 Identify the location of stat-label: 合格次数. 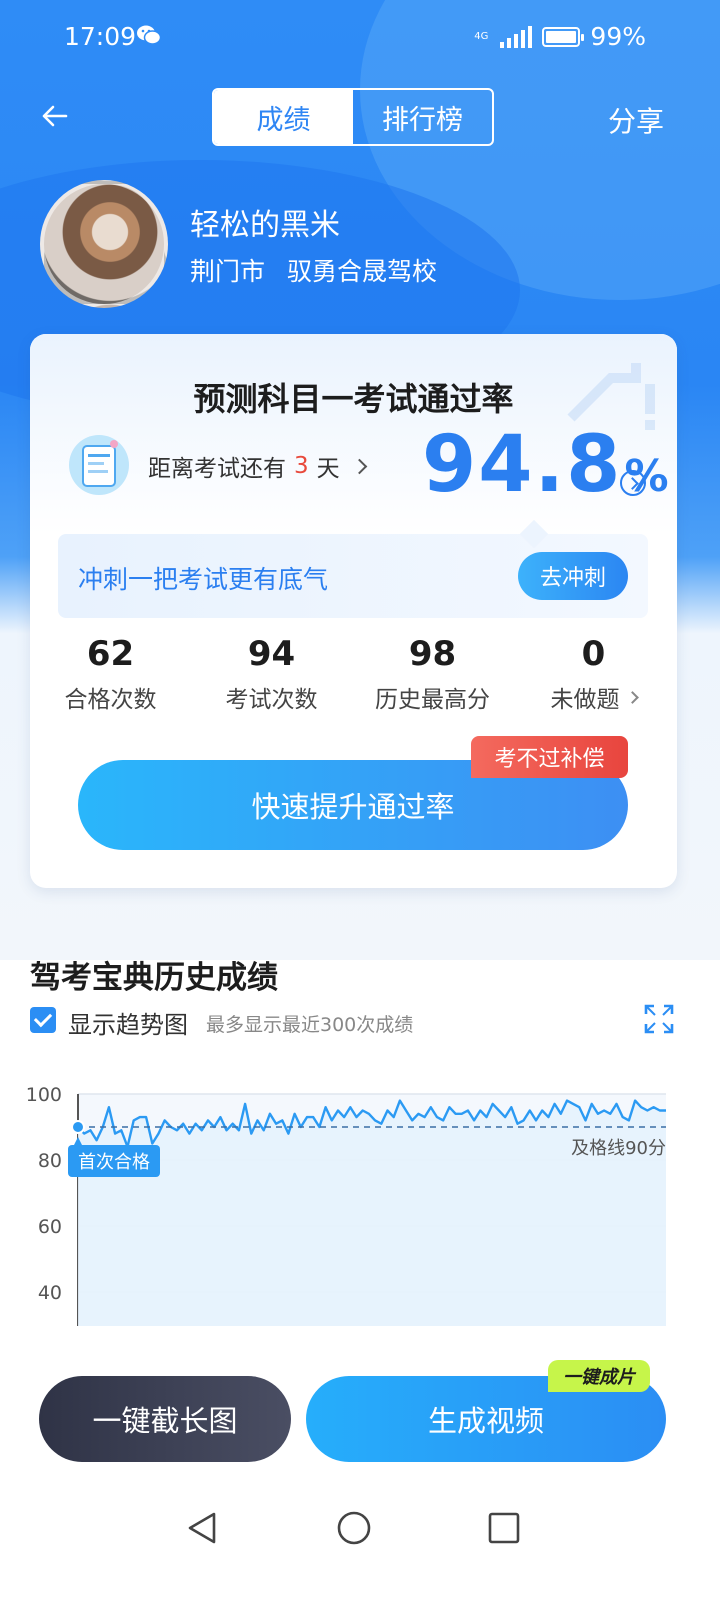
(110, 700).